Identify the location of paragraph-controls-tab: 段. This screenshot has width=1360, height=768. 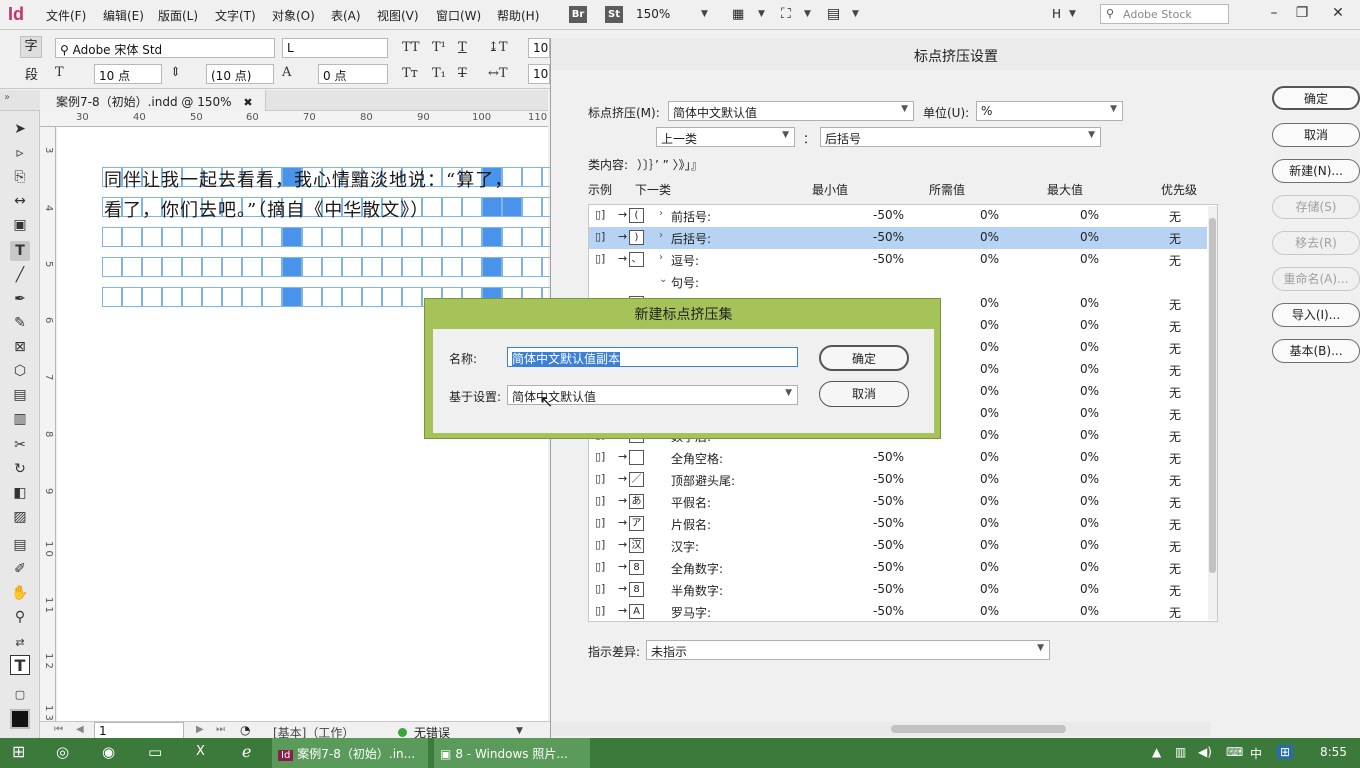
(31, 73).